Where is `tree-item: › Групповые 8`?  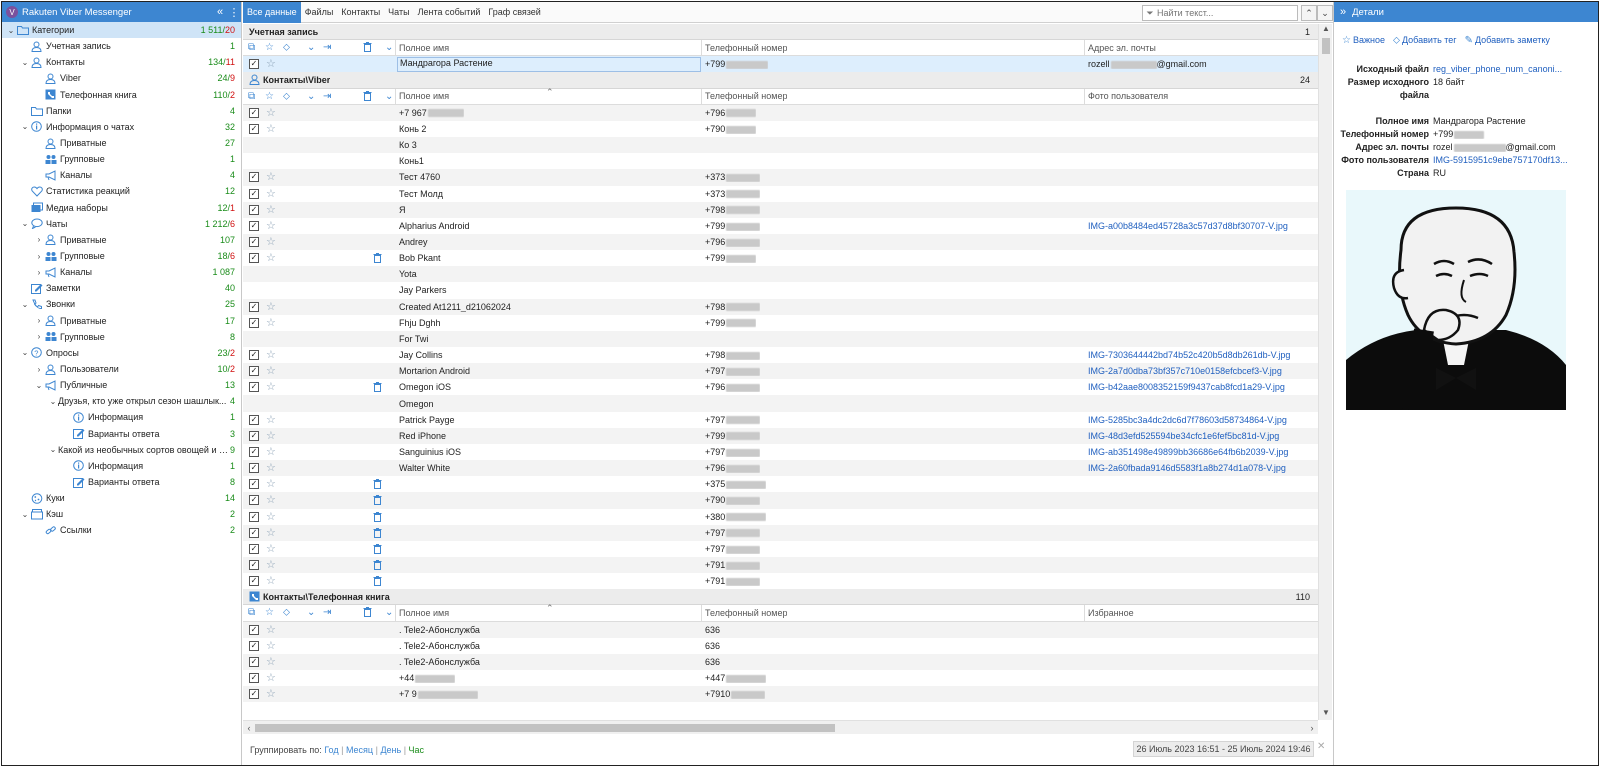 tree-item: › Групповые 8 is located at coordinates (121, 337).